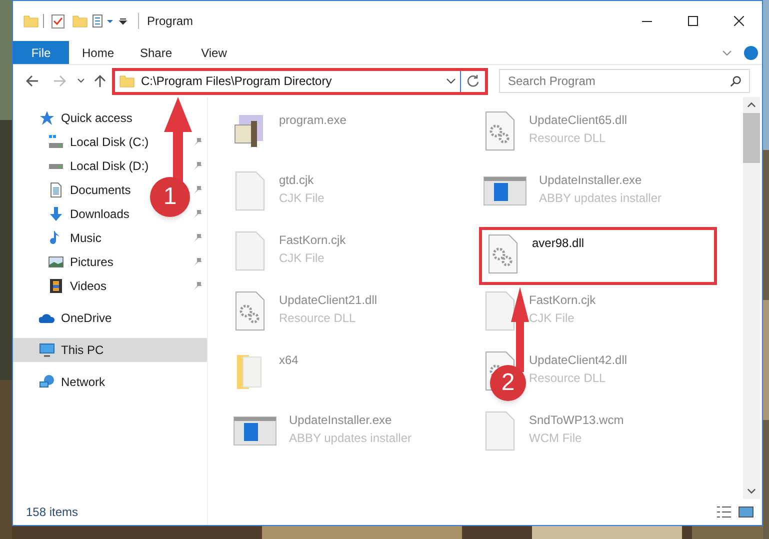 Image resolution: width=769 pixels, height=539 pixels. What do you see at coordinates (746, 512) in the screenshot?
I see `large-icons-view-icon` at bounding box center [746, 512].